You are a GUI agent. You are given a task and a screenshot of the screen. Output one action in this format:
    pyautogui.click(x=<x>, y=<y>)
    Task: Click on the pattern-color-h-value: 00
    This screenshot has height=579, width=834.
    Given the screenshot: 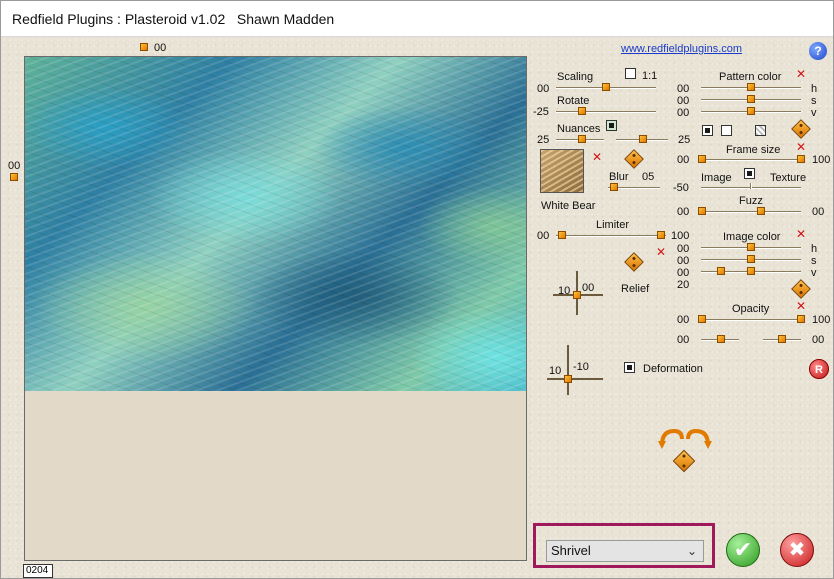 What is the action you would take?
    pyautogui.click(x=683, y=89)
    